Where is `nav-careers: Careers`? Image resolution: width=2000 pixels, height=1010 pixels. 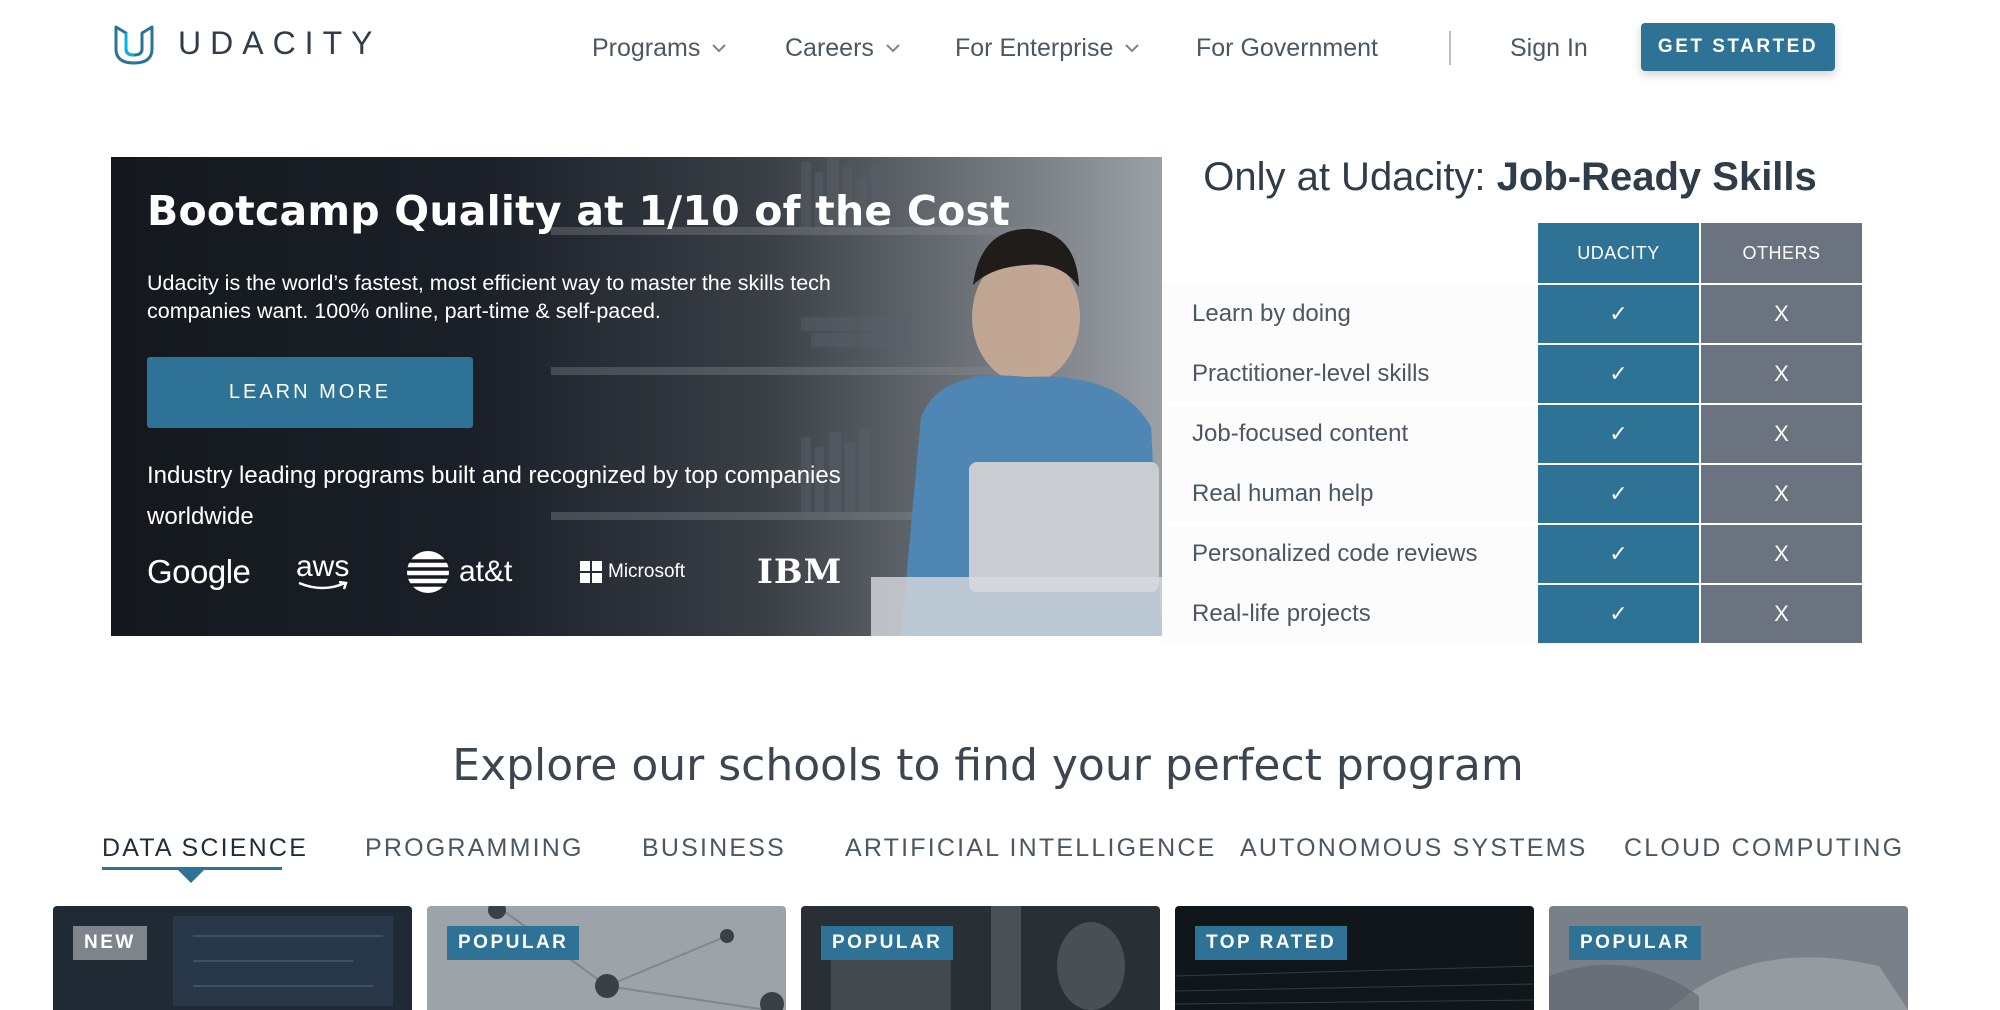 nav-careers: Careers is located at coordinates (843, 48).